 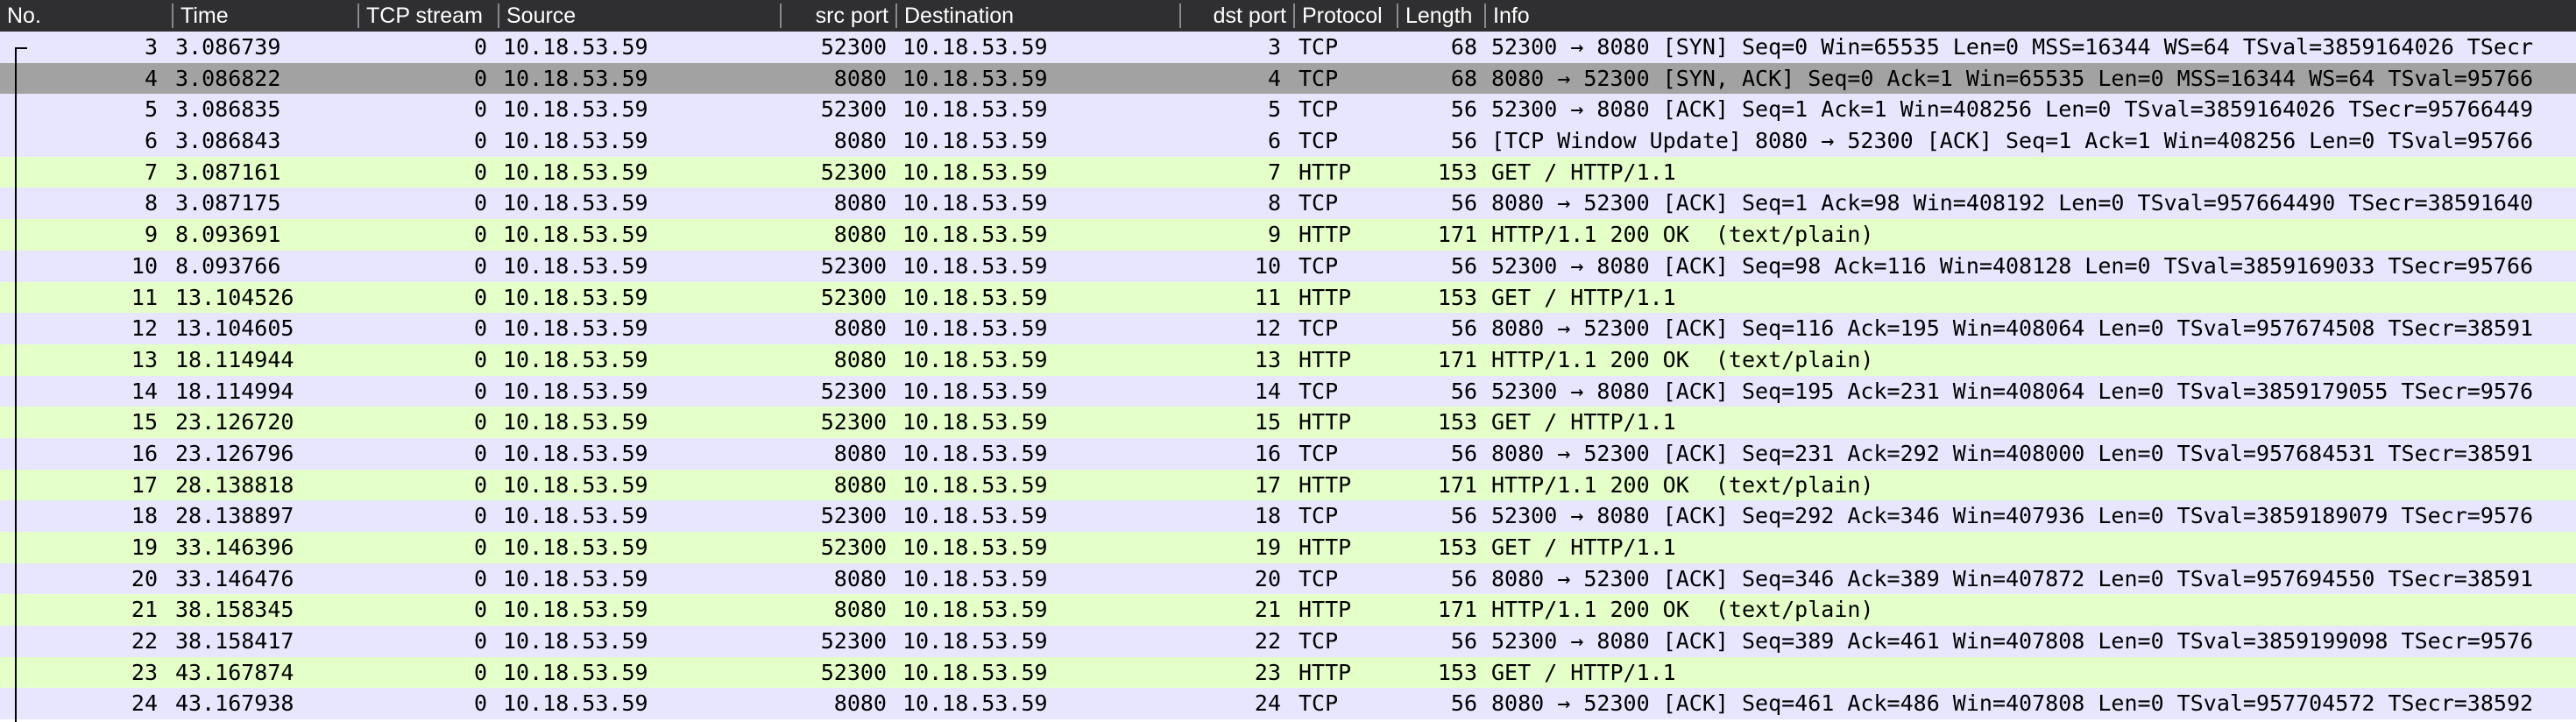 I want to click on packet-time: 38.158417, so click(x=234, y=642).